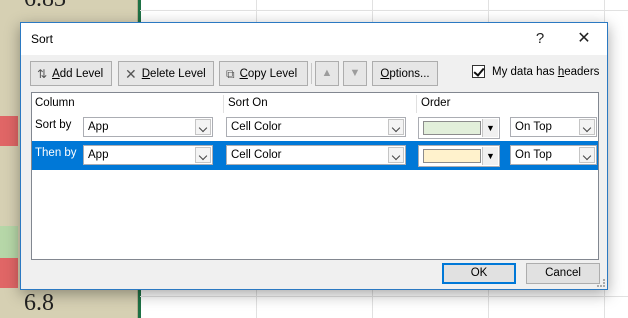  Describe the element at coordinates (479, 273) in the screenshot. I see `ok-button: OK` at that location.